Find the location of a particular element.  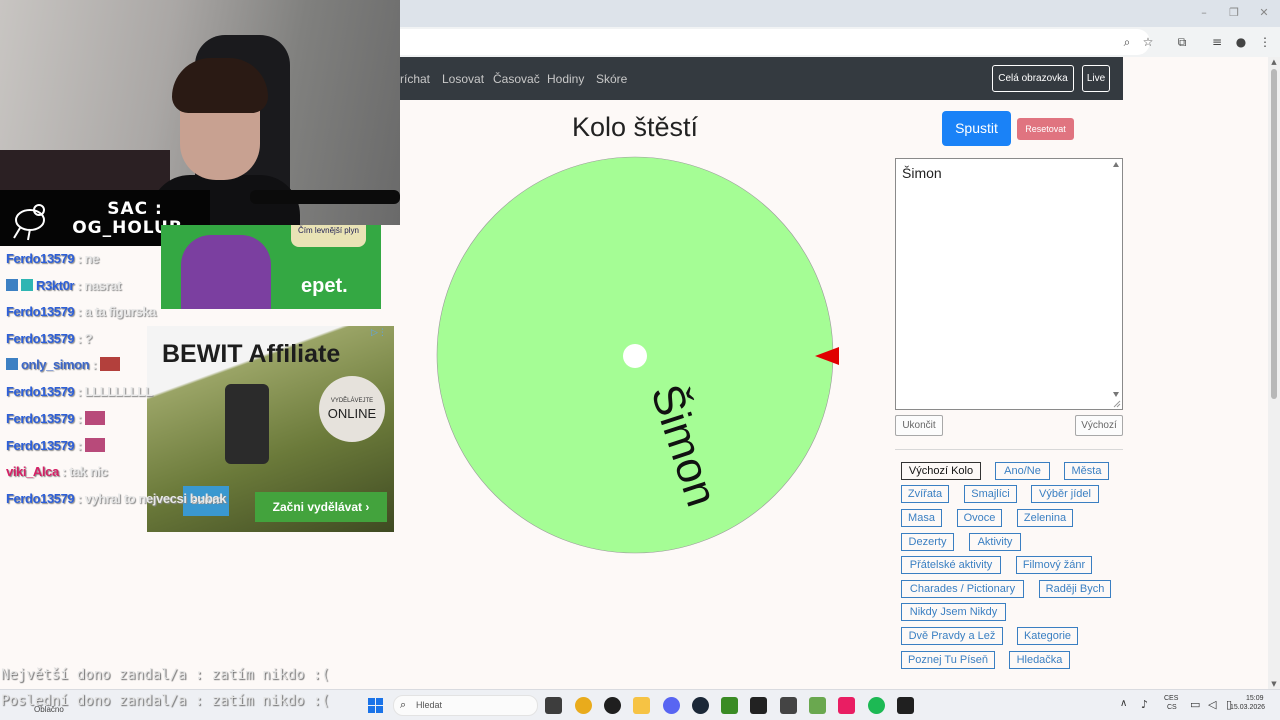

keyboard-layout: CS is located at coordinates (1172, 707).